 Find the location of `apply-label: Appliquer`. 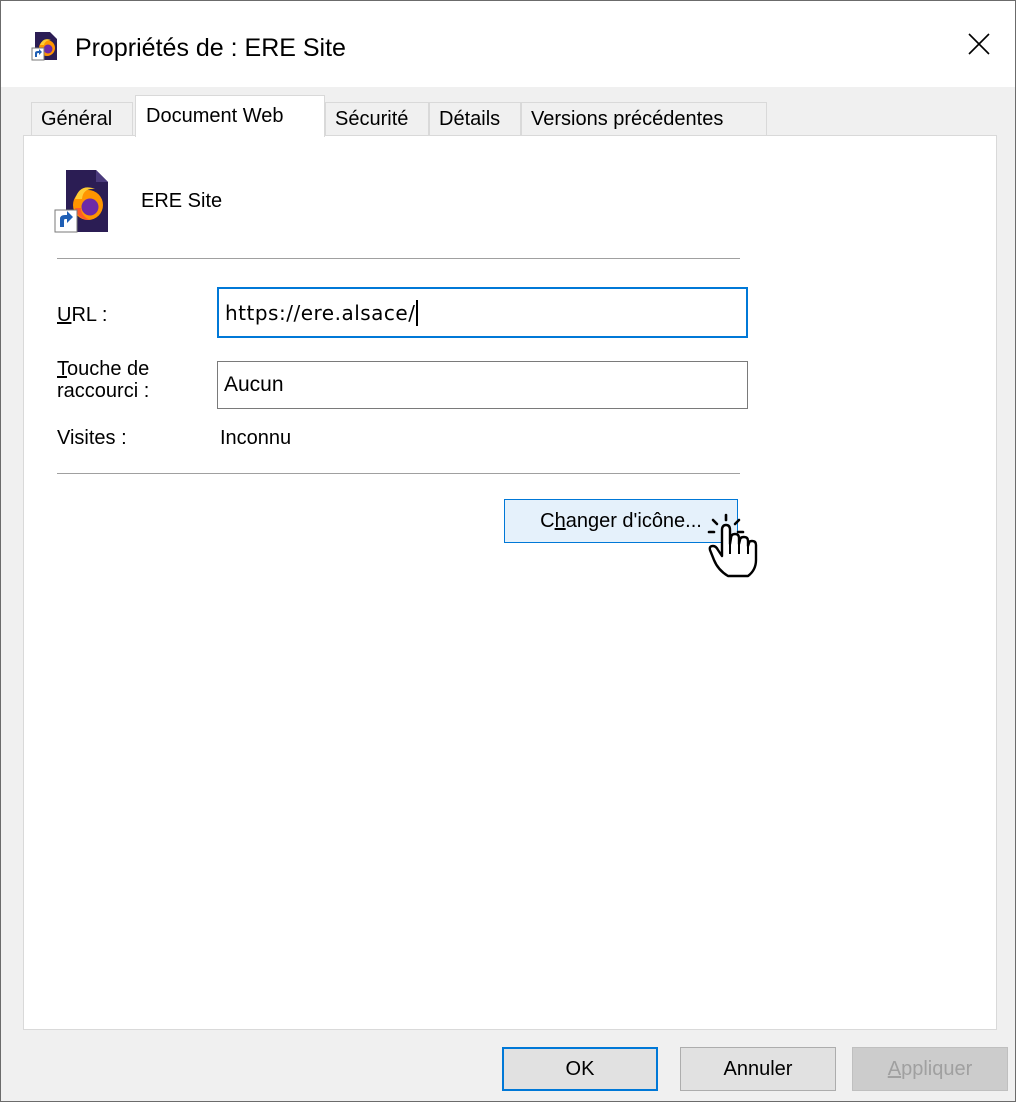

apply-label: Appliquer is located at coordinates (930, 1069).